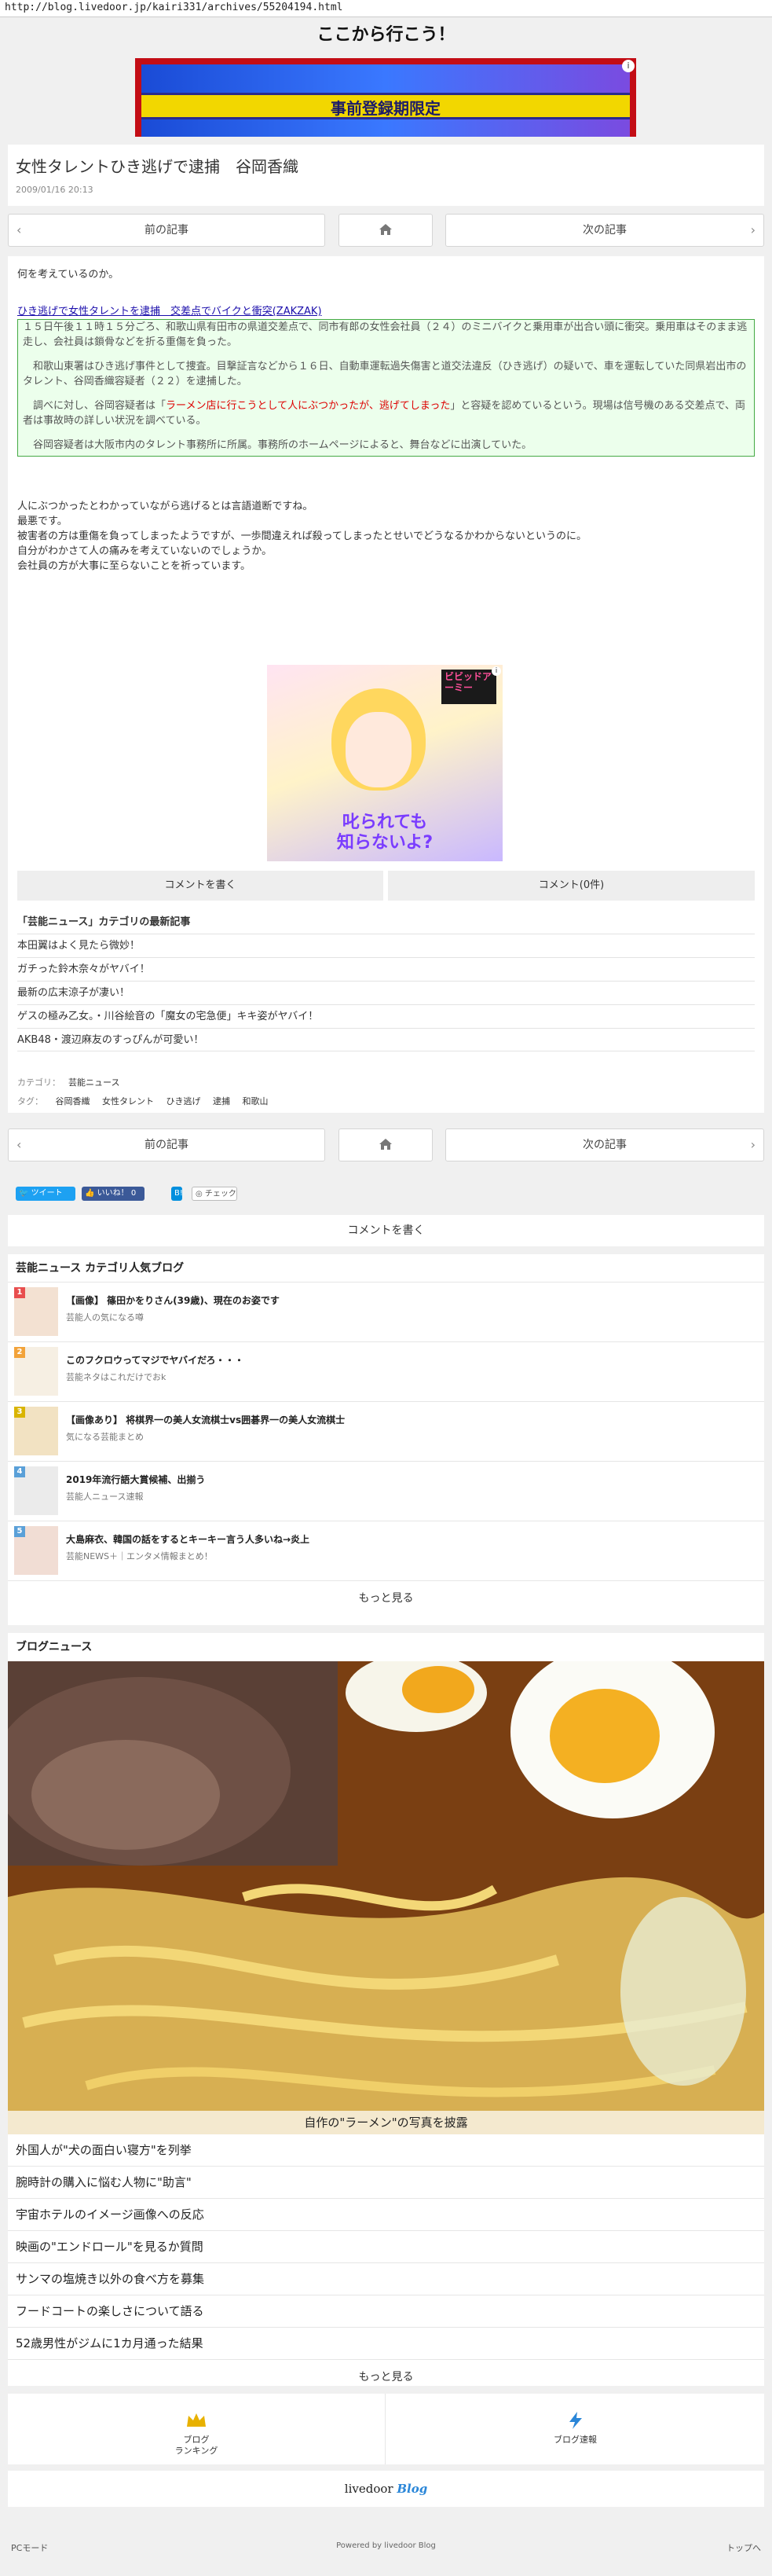 This screenshot has height=2576, width=772. Describe the element at coordinates (177, 1194) in the screenshot. I see `hatena-bookmark-button: B!` at that location.